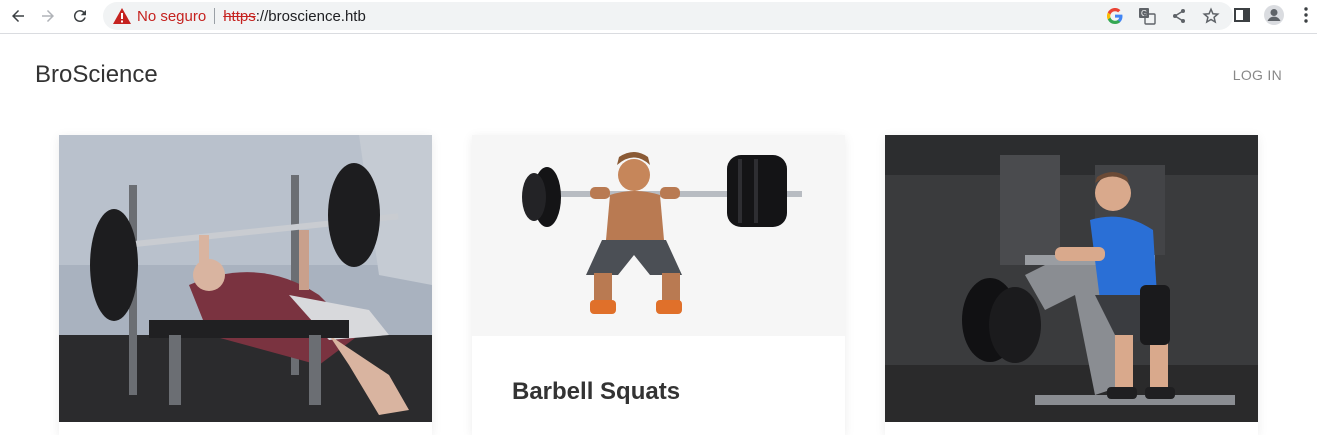 The image size is (1317, 435). I want to click on divider, so click(215, 16).